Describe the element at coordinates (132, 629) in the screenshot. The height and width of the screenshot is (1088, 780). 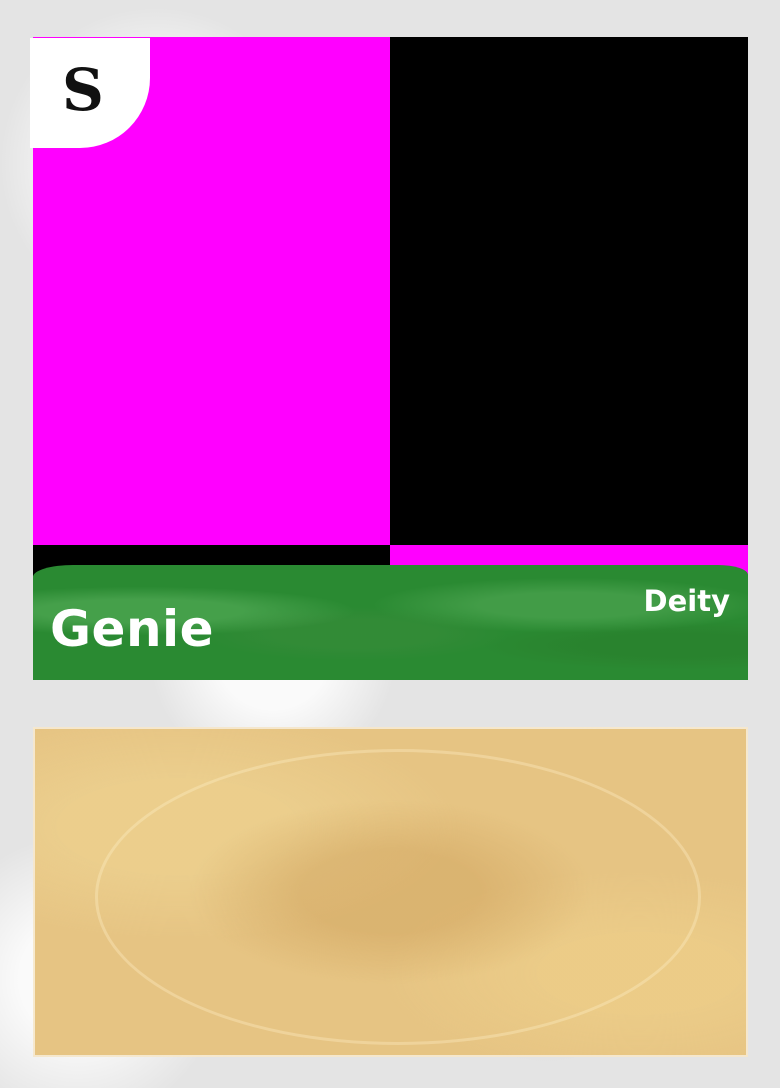
I see `card-name: Genie` at that location.